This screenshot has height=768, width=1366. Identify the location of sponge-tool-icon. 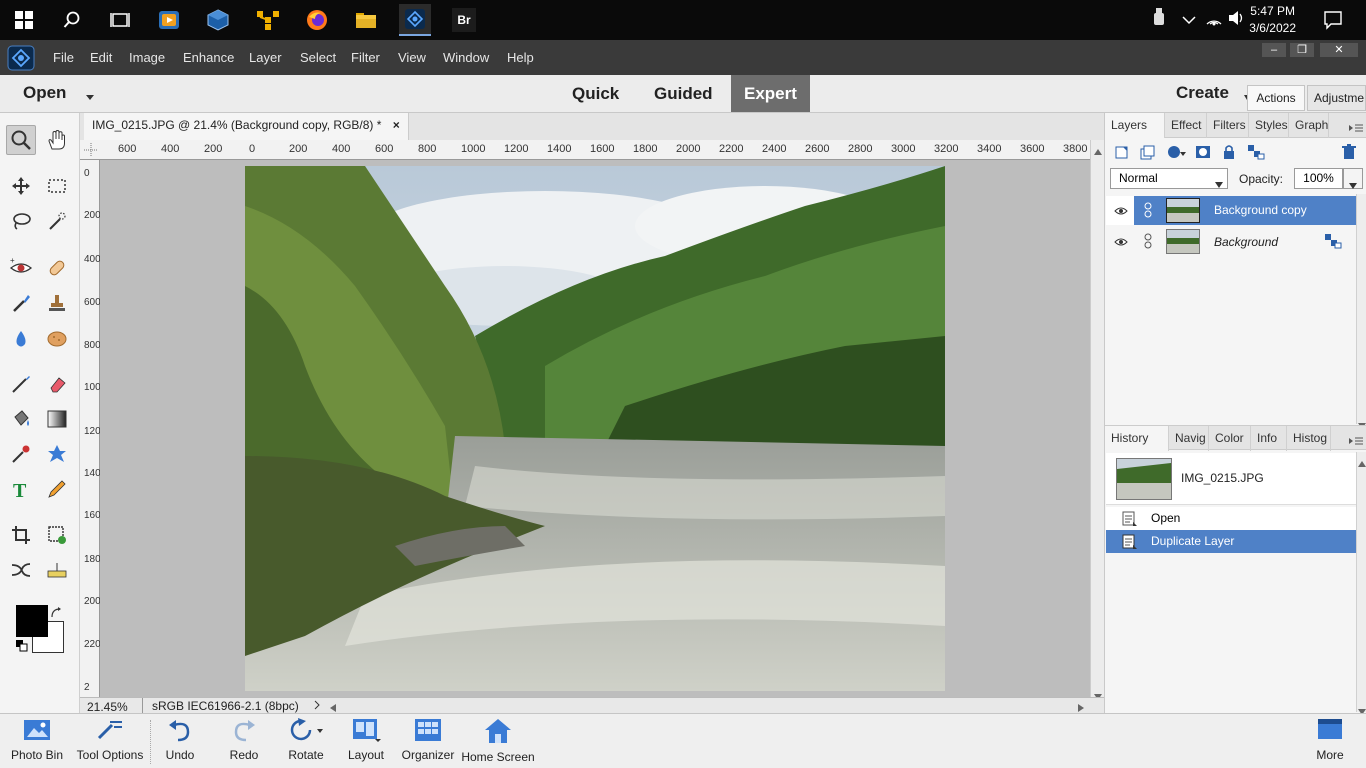
(57, 339).